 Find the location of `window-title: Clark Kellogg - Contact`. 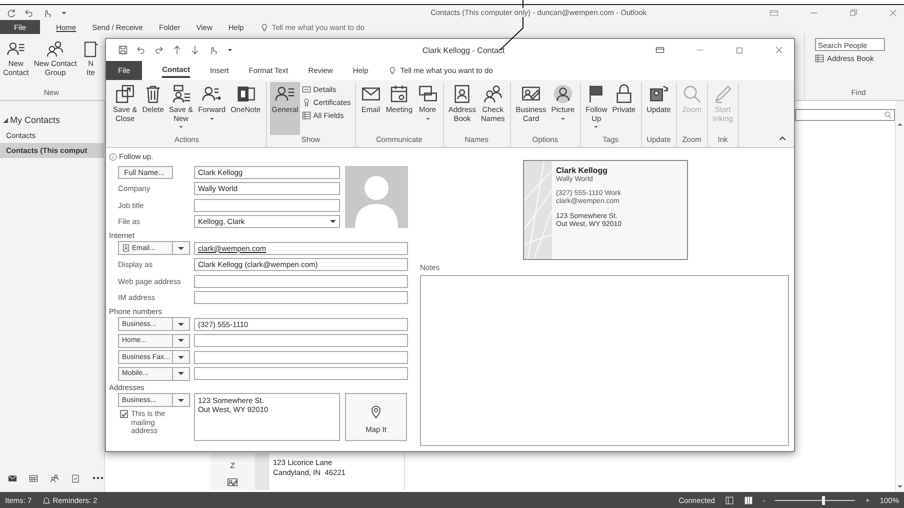

window-title: Clark Kellogg - Contact is located at coordinates (463, 50).